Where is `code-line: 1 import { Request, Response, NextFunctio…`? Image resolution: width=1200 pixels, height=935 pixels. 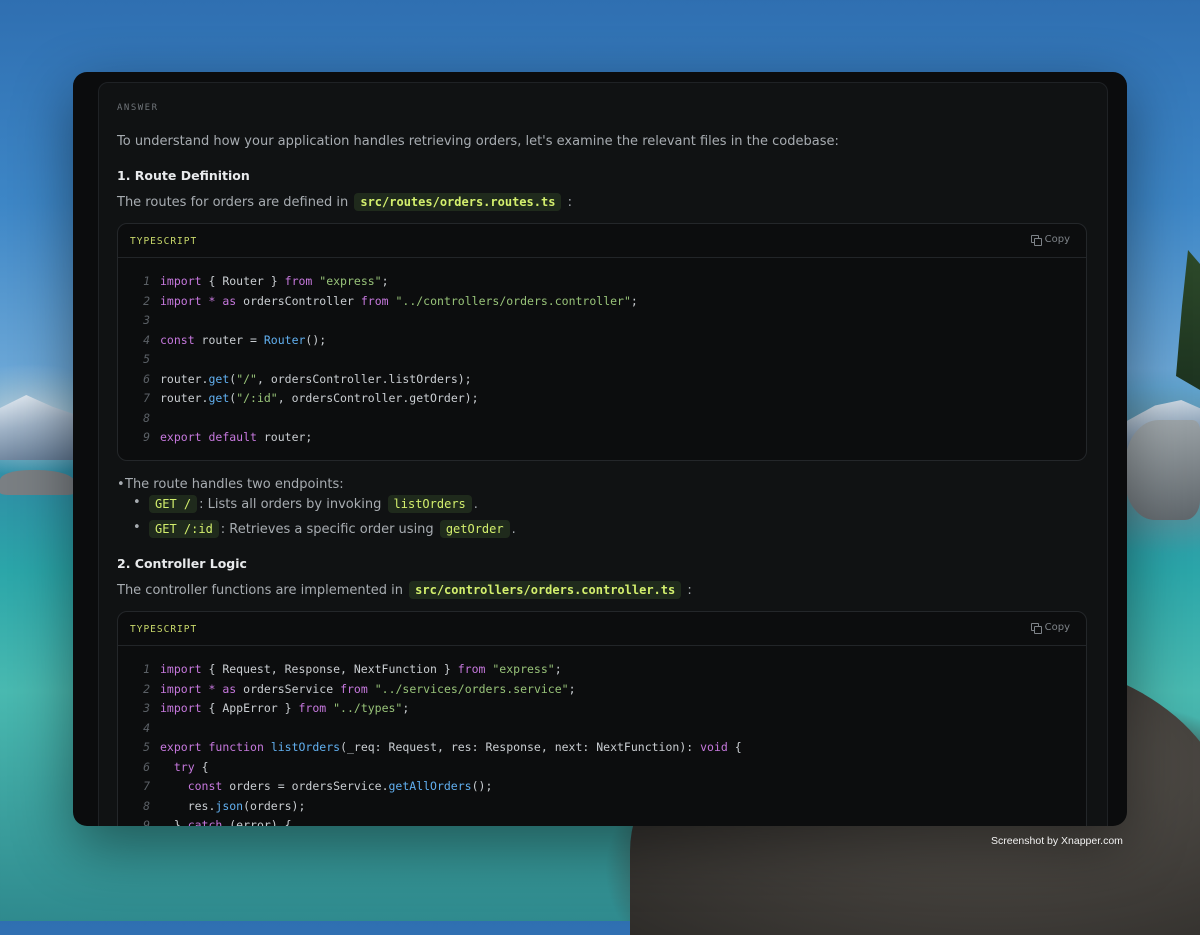 code-line: 1 import { Request, Response, NextFunctio… is located at coordinates (602, 670).